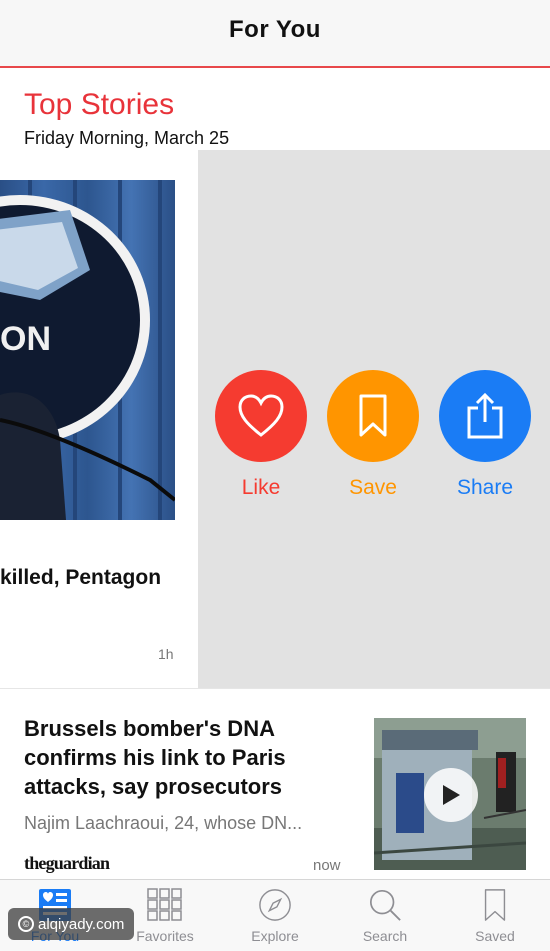 The image size is (550, 951). I want to click on play-icon, so click(451, 795).